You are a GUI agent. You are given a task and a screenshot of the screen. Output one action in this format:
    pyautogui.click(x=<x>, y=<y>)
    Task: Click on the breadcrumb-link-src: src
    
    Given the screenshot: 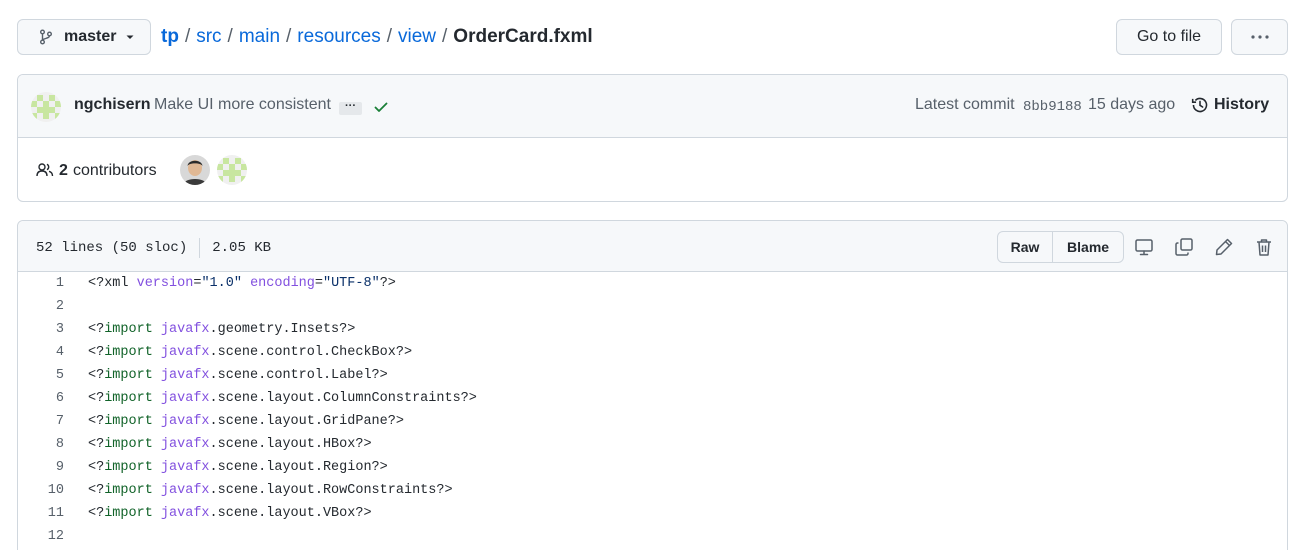 What is the action you would take?
    pyautogui.click(x=208, y=37)
    